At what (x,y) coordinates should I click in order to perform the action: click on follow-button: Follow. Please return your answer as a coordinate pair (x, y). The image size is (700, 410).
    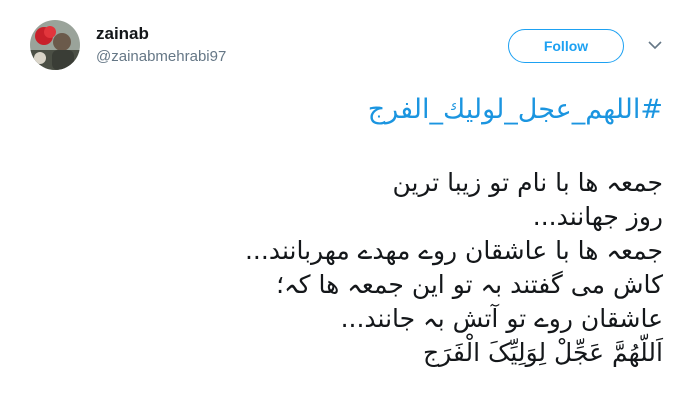
    Looking at the image, I should click on (566, 46).